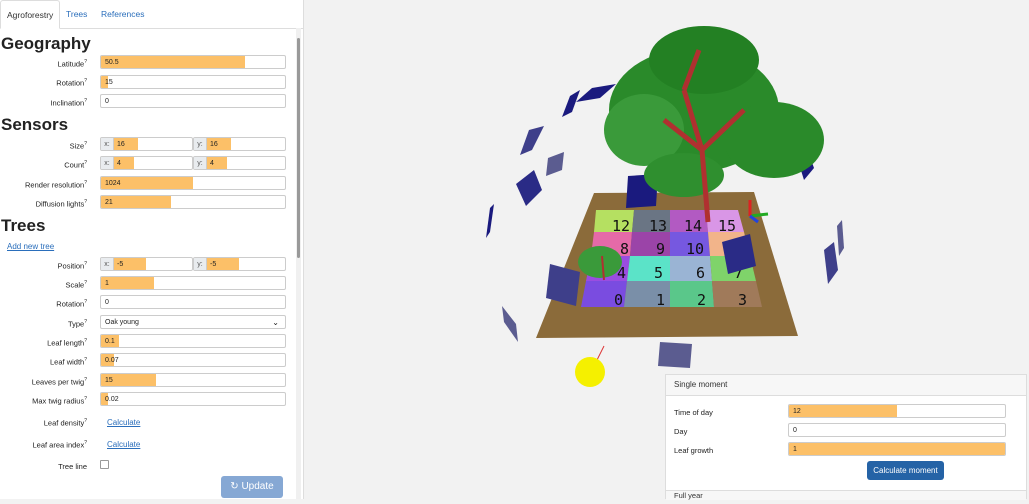 This screenshot has height=504, width=1029. What do you see at coordinates (658, 273) in the screenshot?
I see `grid-number: 5` at bounding box center [658, 273].